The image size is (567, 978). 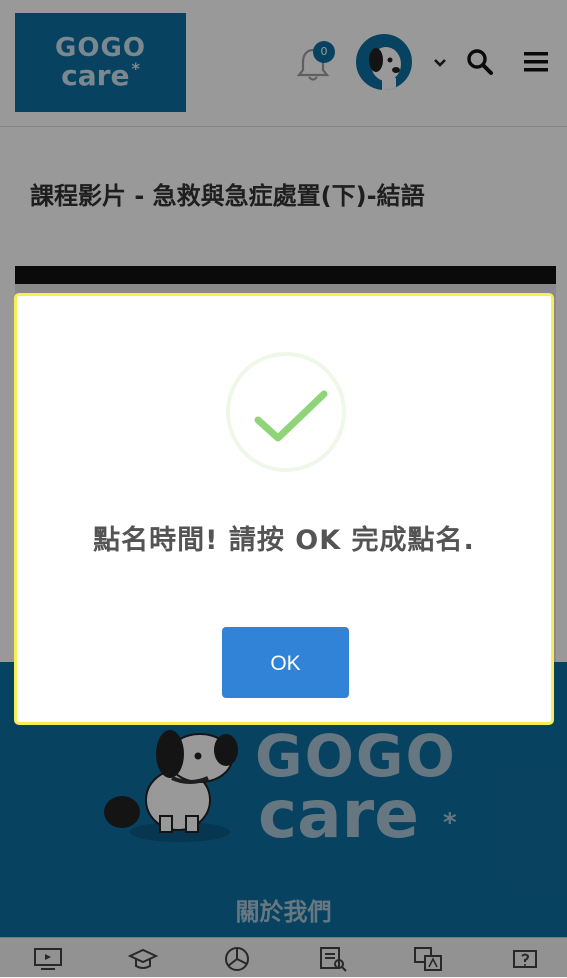 What do you see at coordinates (284, 540) in the screenshot?
I see `modal-message: 點名時間! 請按 OK 完成點名.` at bounding box center [284, 540].